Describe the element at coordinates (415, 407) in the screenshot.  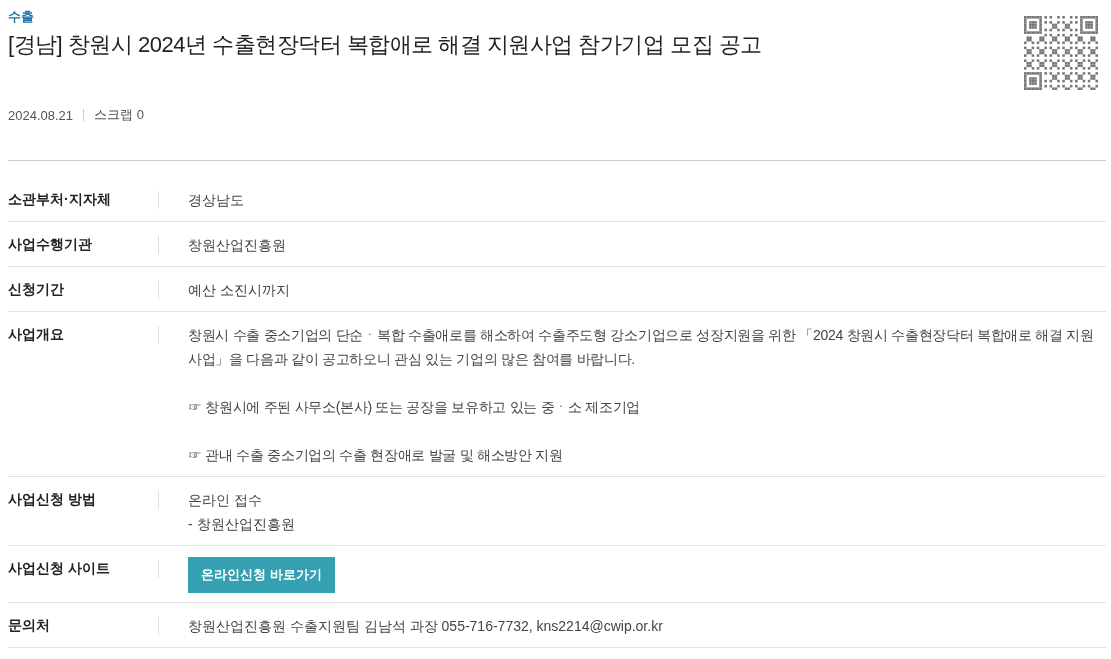
I see `paragraph: ☞ 창원시에 주된 사무소(본사) 또는 공장을 보유하고 있는 중ㆍ소 제조기업` at that location.